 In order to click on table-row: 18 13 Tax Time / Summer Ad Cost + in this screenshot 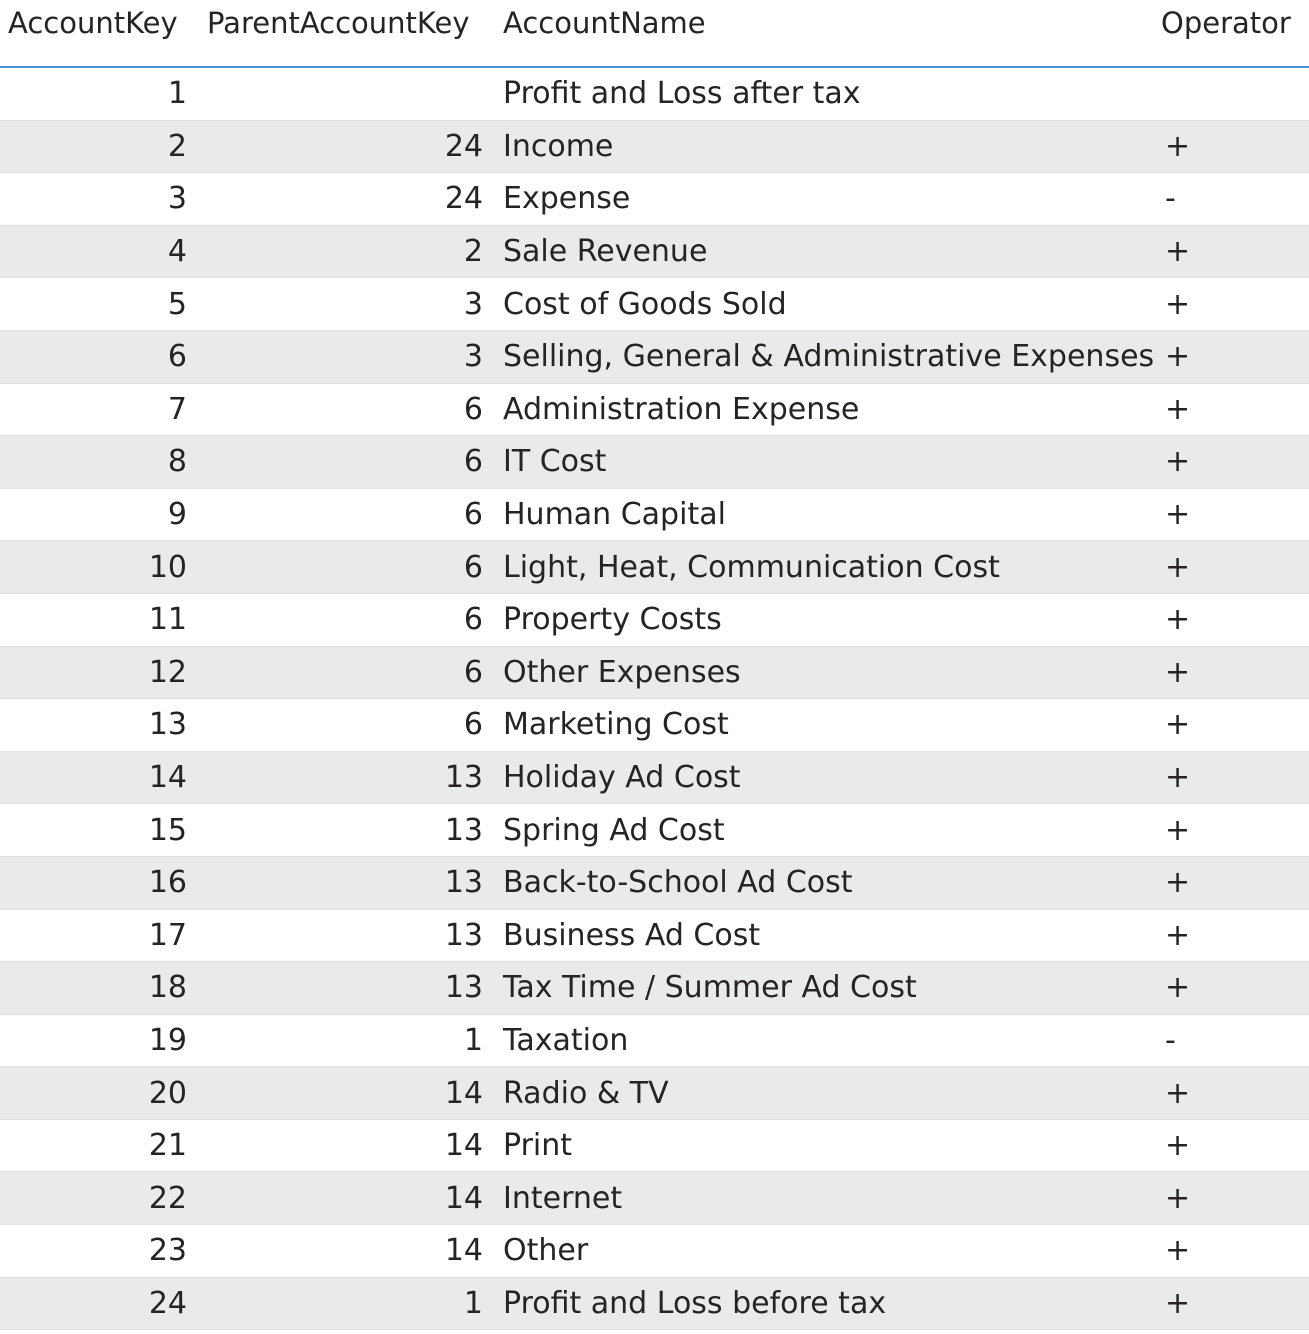, I will do `click(654, 988)`.